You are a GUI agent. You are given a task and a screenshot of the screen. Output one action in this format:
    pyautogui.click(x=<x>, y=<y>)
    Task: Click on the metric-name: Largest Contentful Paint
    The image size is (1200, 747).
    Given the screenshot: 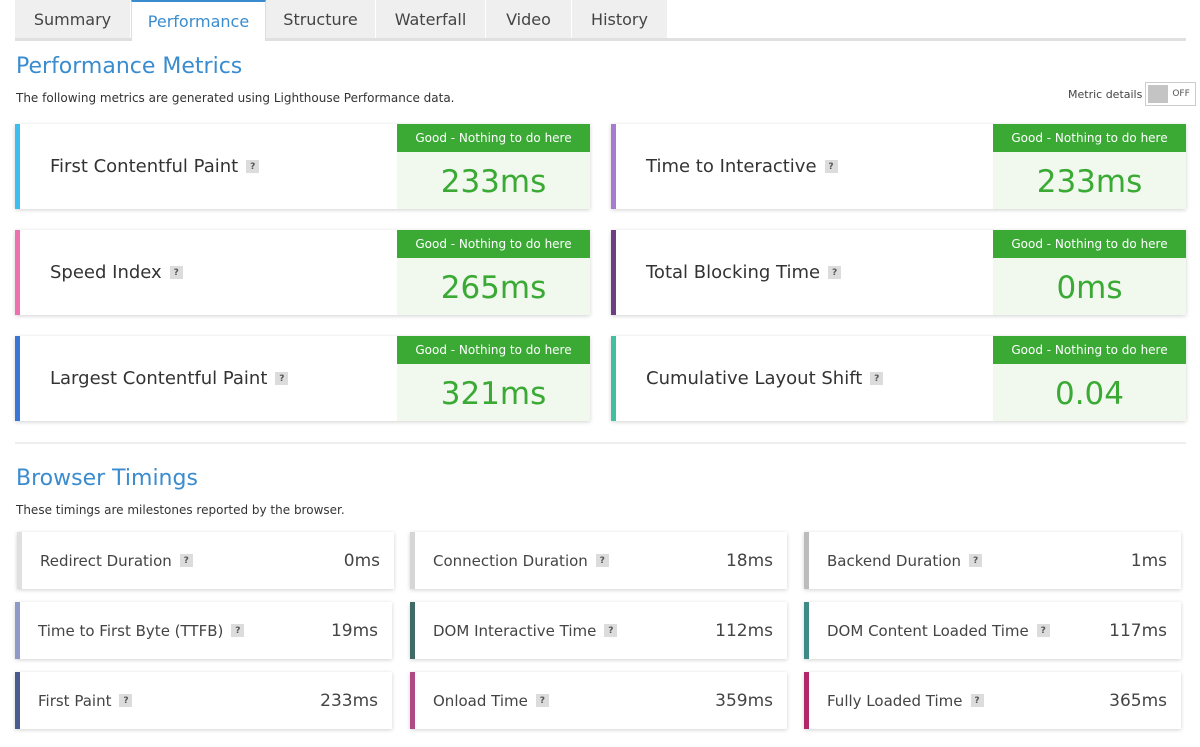 What is the action you would take?
    pyautogui.click(x=159, y=378)
    